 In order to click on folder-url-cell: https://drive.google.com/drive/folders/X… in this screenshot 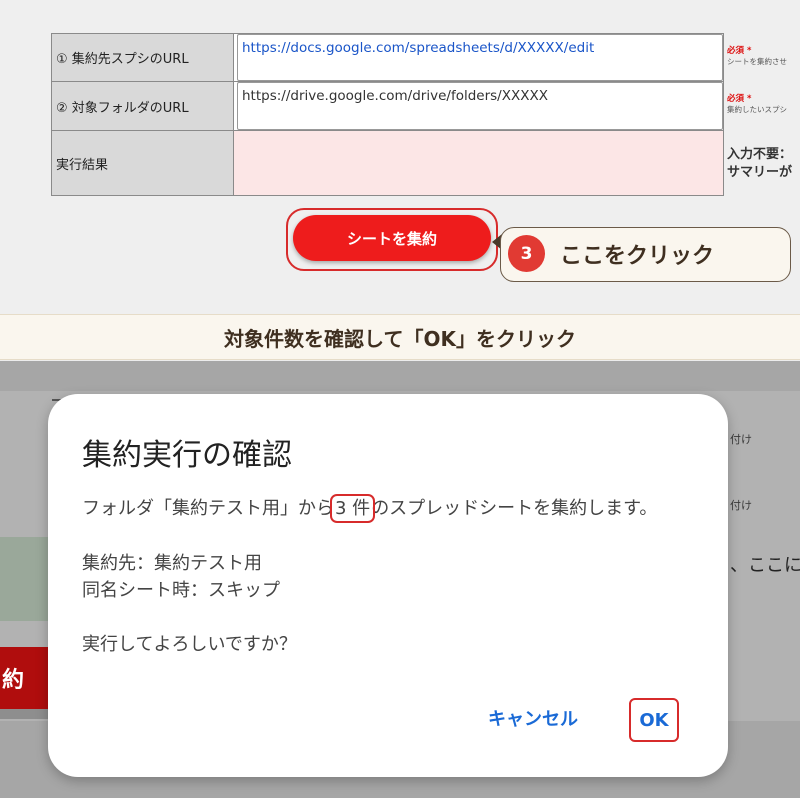, I will do `click(478, 106)`.